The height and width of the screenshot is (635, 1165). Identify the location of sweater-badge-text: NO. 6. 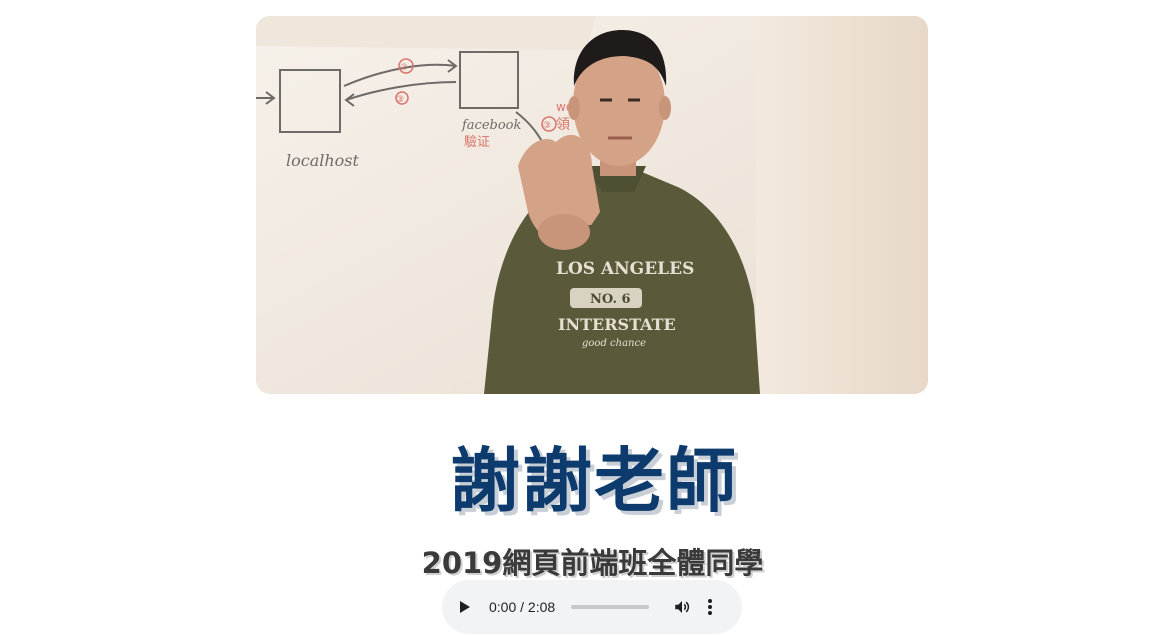
(610, 299).